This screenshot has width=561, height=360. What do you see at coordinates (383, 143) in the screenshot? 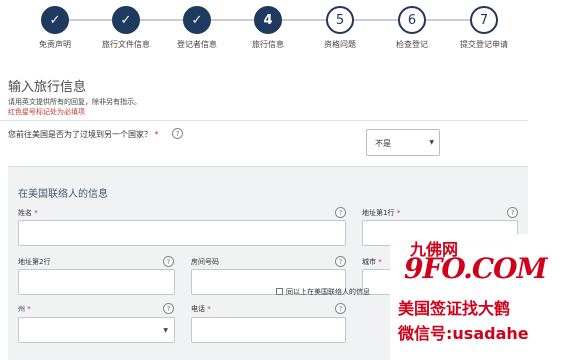
I see `transit-select-value: 不是` at bounding box center [383, 143].